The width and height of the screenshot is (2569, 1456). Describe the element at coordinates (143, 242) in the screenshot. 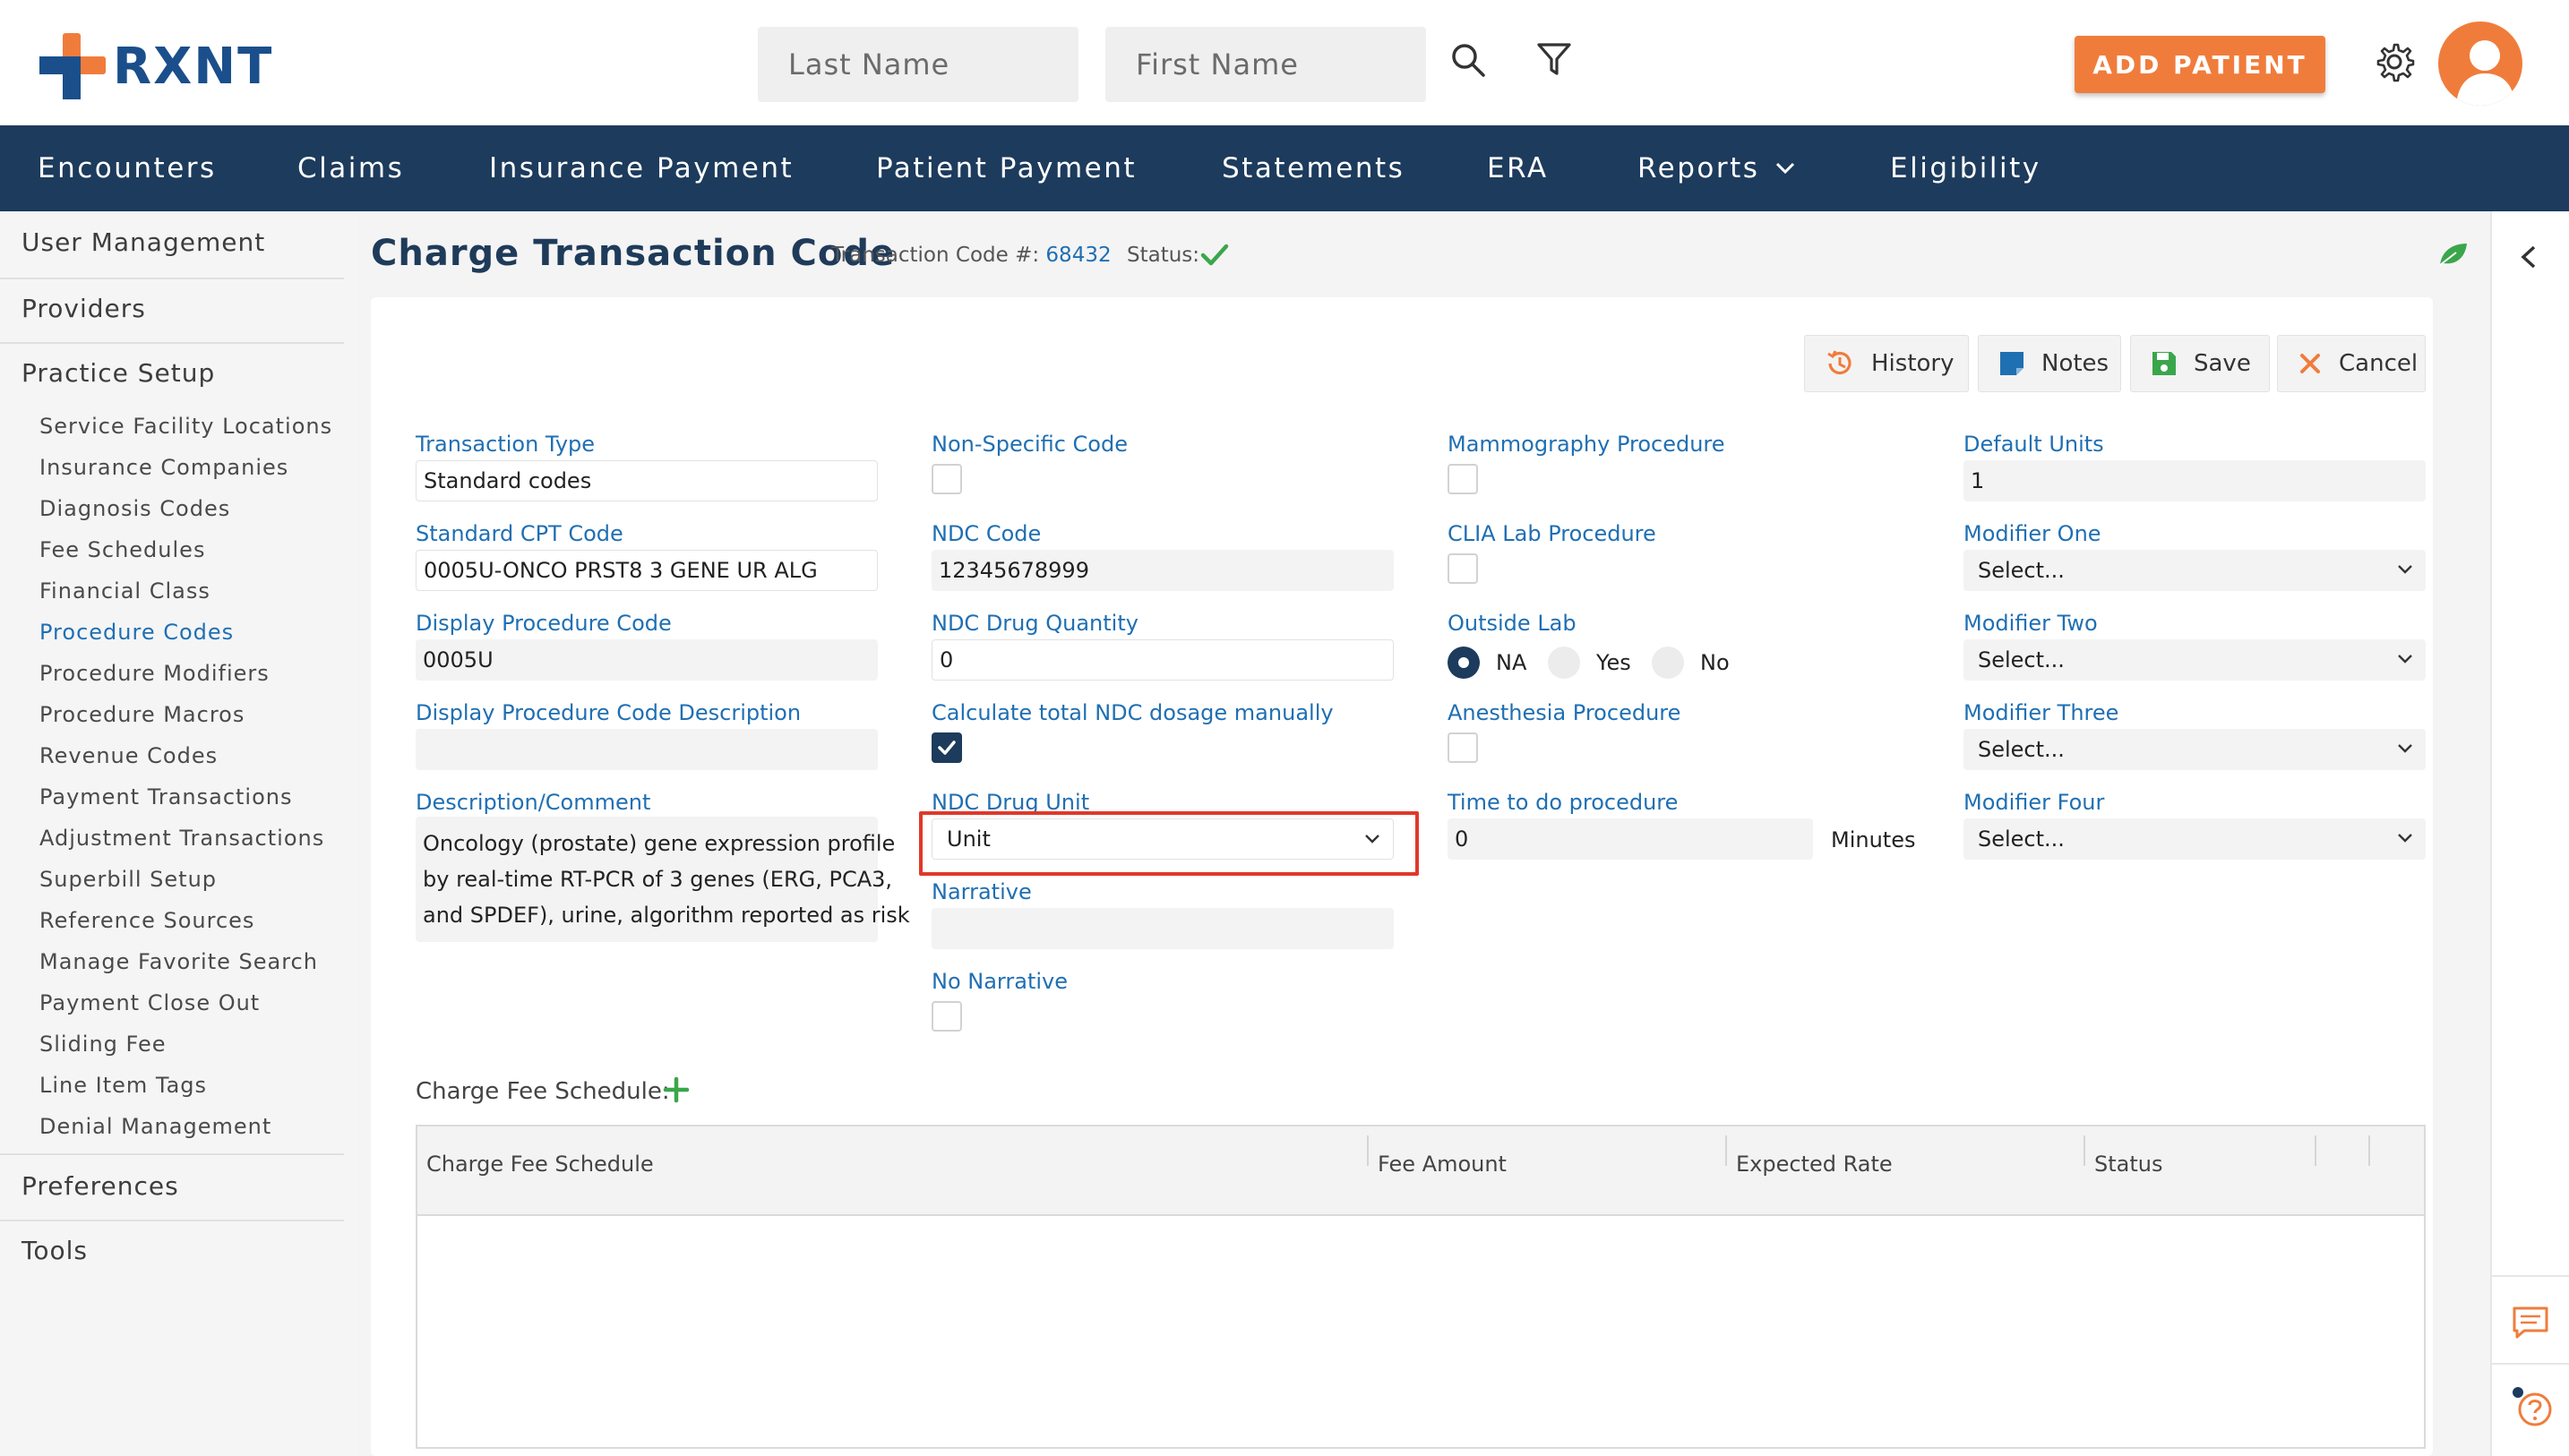

I see `sidebar-user-management: User Management` at that location.